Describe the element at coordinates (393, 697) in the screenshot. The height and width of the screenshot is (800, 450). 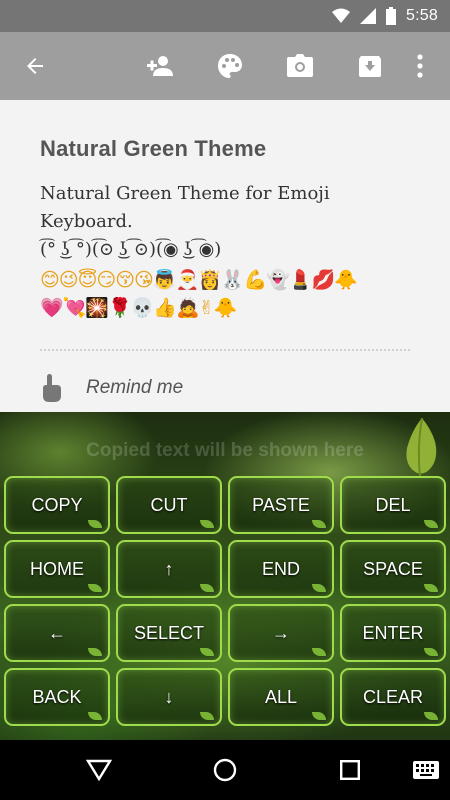
I see `key-clear: CLEAR` at that location.